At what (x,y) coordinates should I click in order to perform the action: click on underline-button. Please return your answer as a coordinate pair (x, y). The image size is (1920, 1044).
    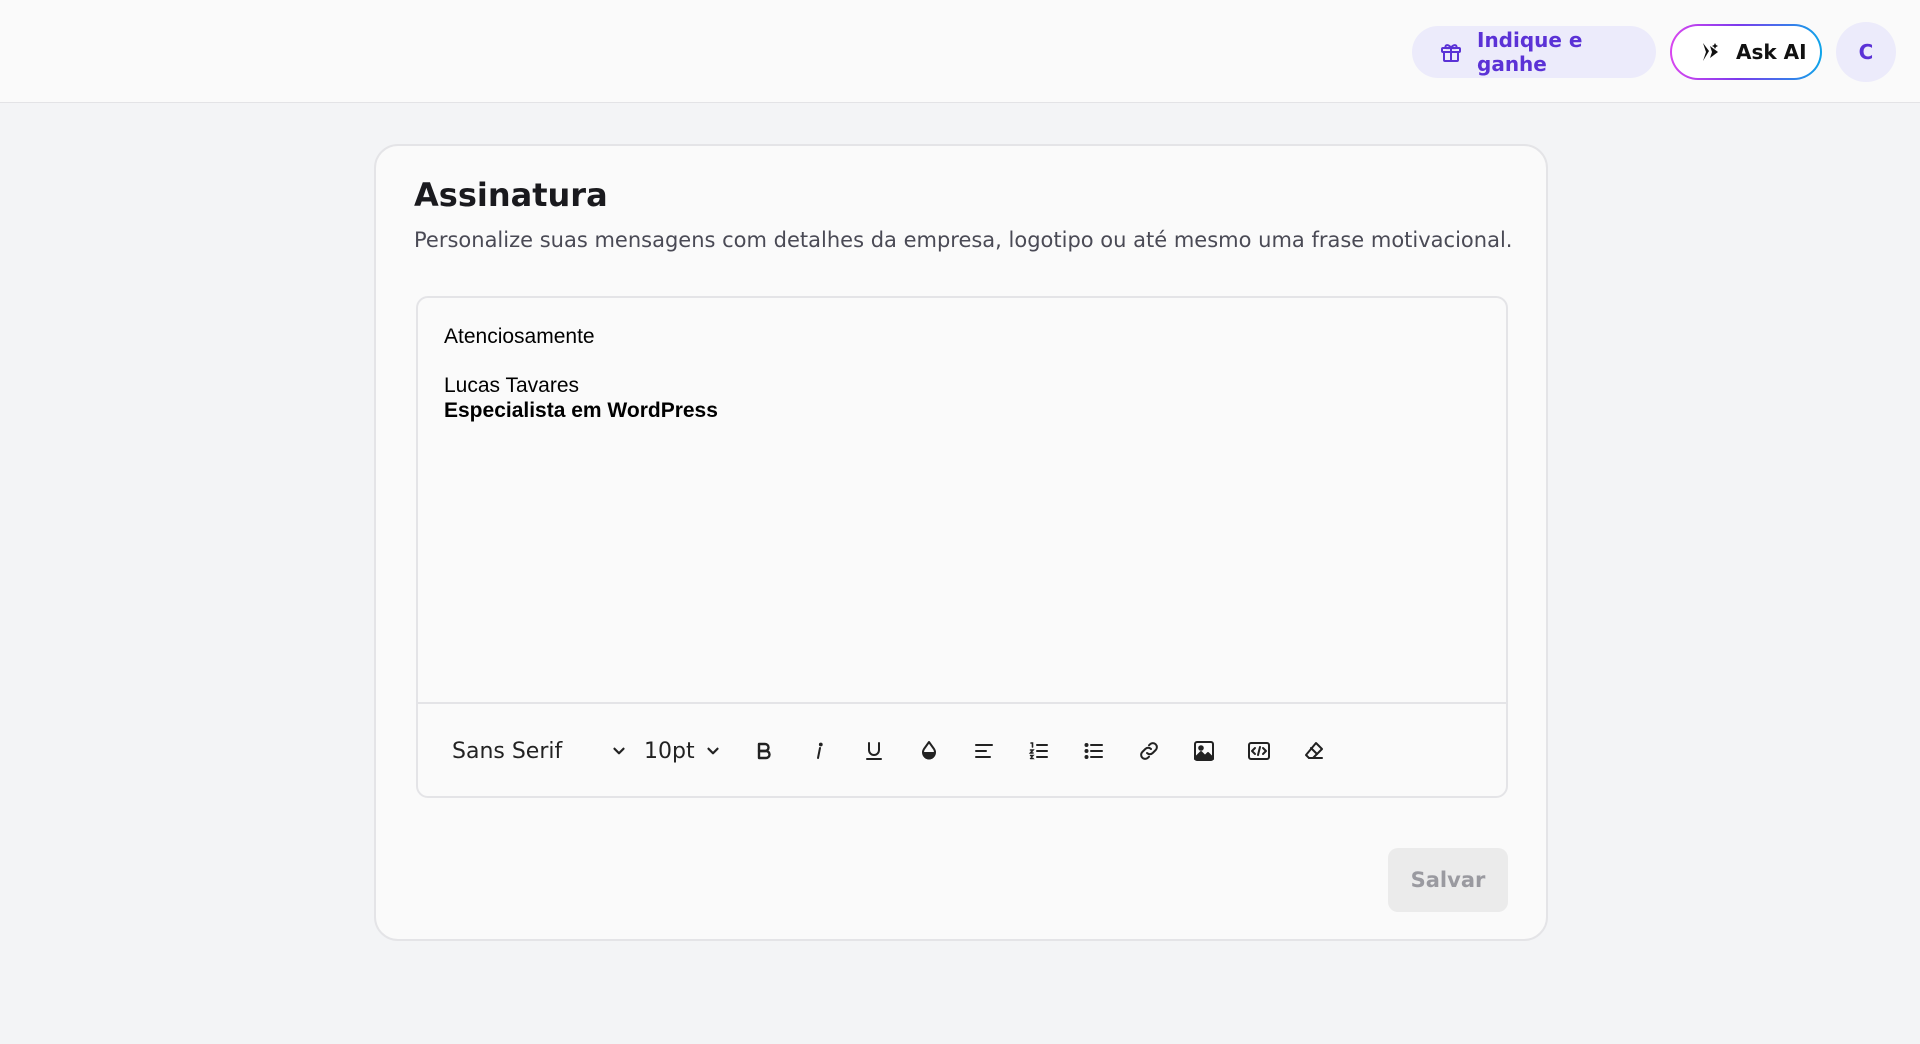
    Looking at the image, I should click on (873, 751).